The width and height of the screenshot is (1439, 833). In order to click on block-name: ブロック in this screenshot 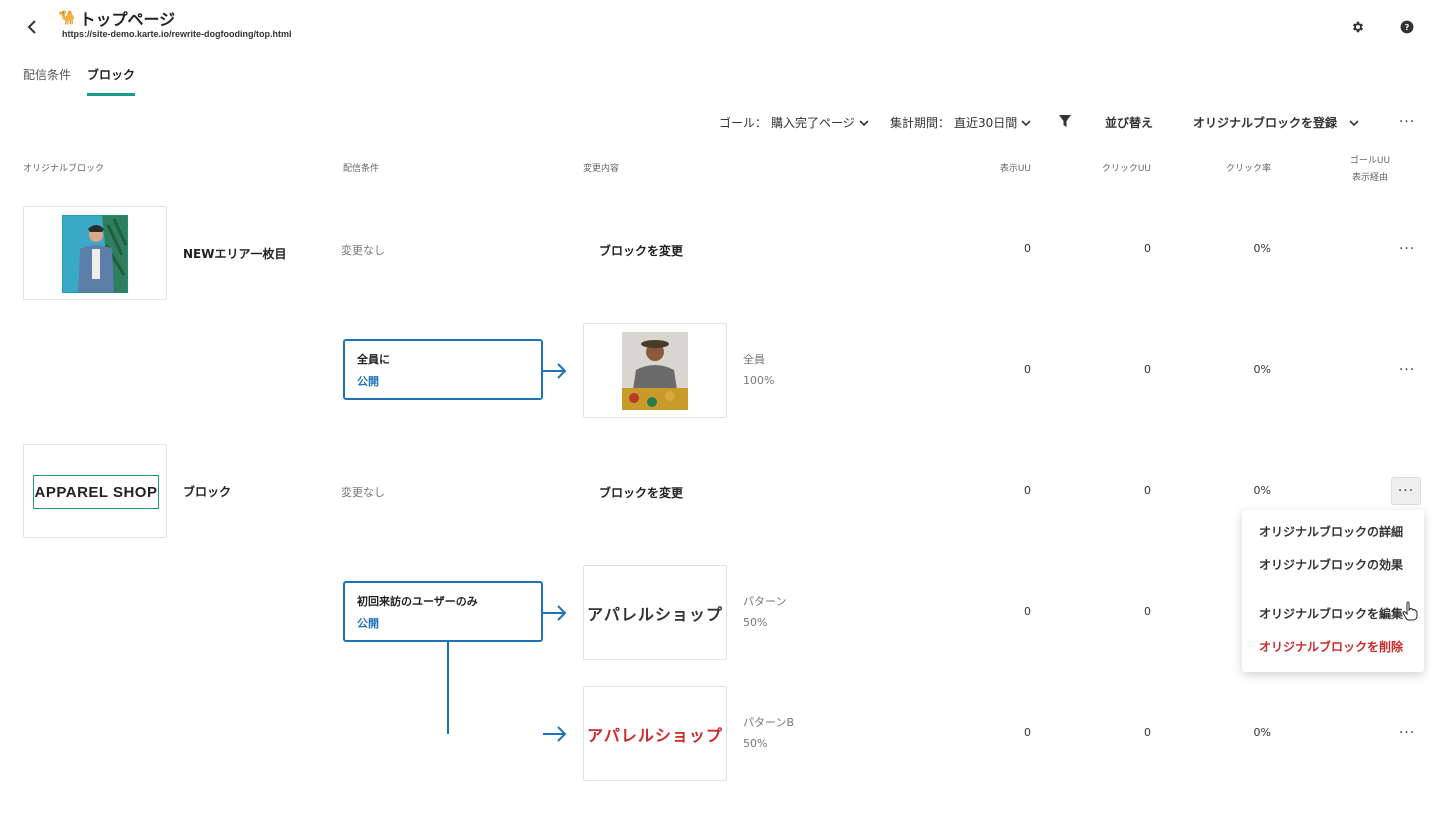, I will do `click(207, 492)`.